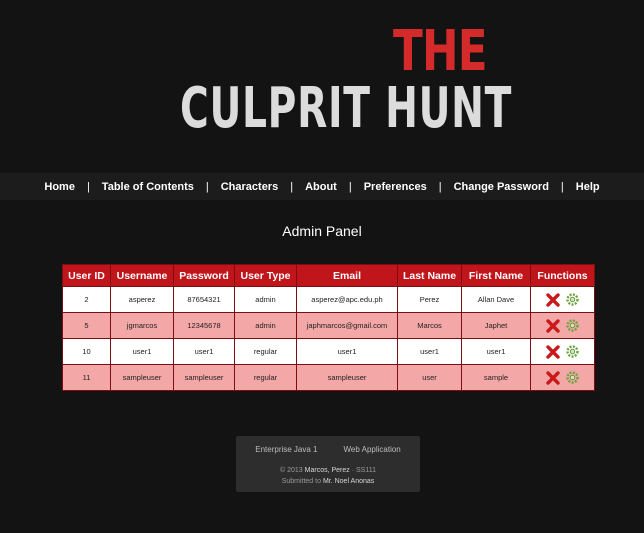 The width and height of the screenshot is (644, 533). I want to click on logo-main-text: CULPRIT HUNT, so click(346, 108).